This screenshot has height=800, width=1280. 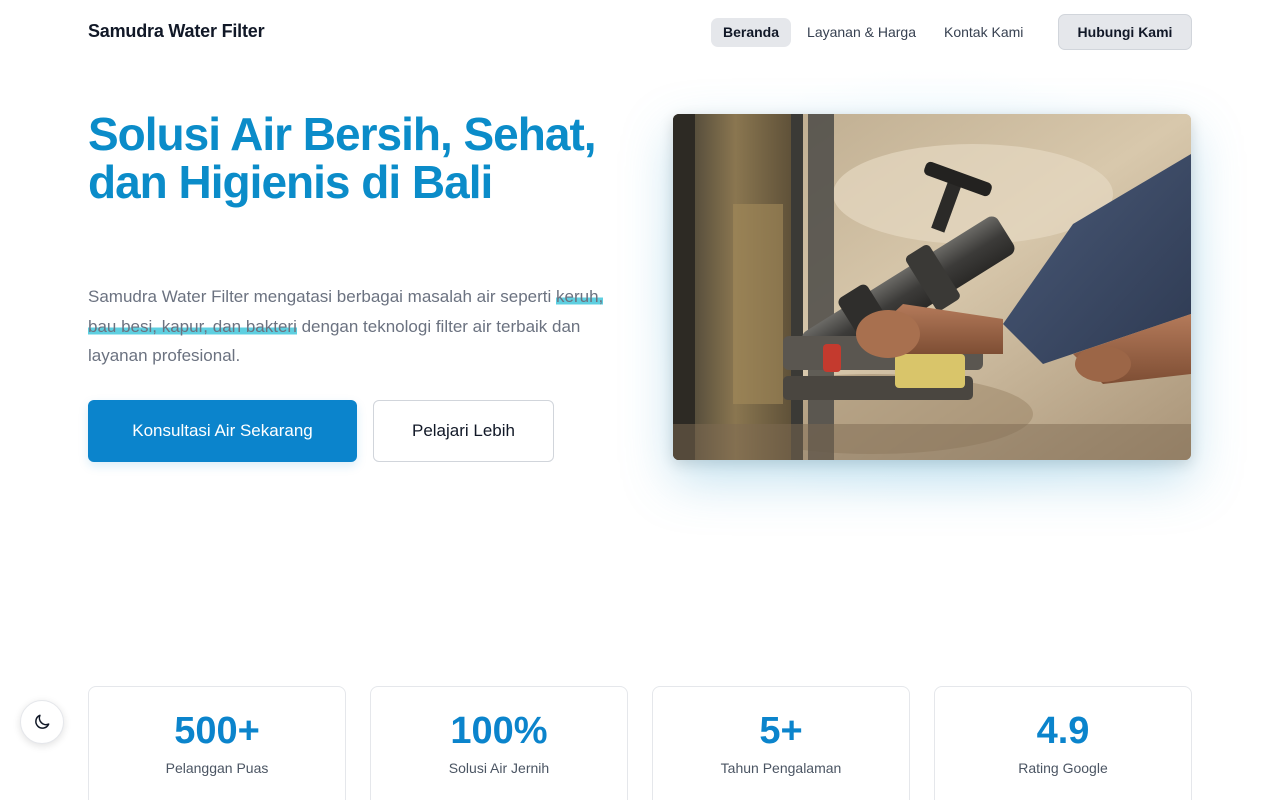 I want to click on stat-card-customers: 500+ Pelanggan Puas, so click(x=217, y=743).